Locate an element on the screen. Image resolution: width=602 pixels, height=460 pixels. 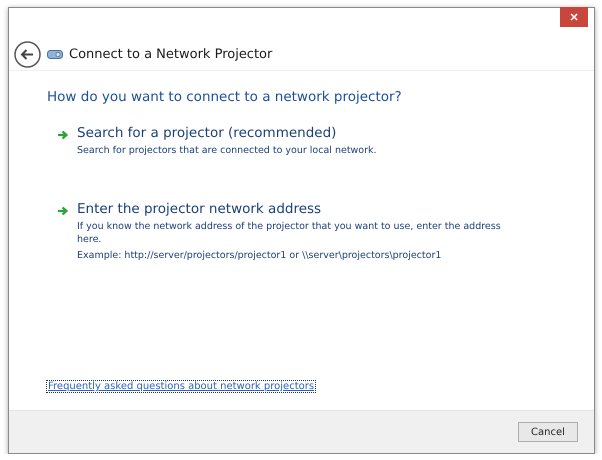
option-description: If you know the network address of the projector that you want to use, enter the address here. is located at coordinates (289, 233).